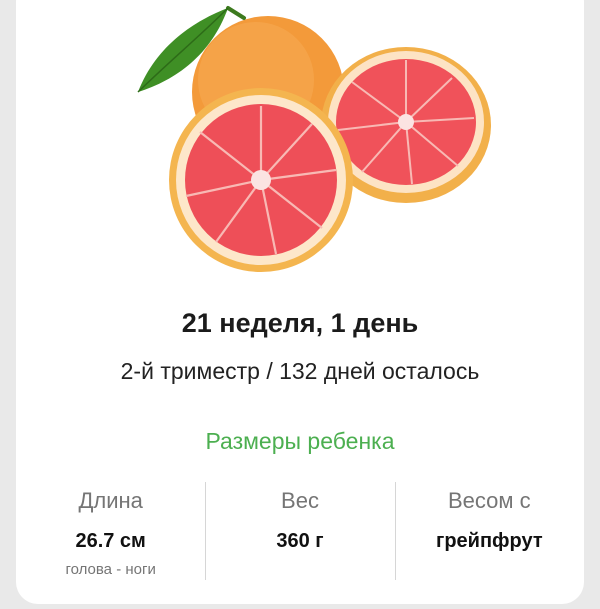 This screenshot has height=609, width=600. What do you see at coordinates (489, 500) in the screenshot?
I see `compare-label: Весом с` at bounding box center [489, 500].